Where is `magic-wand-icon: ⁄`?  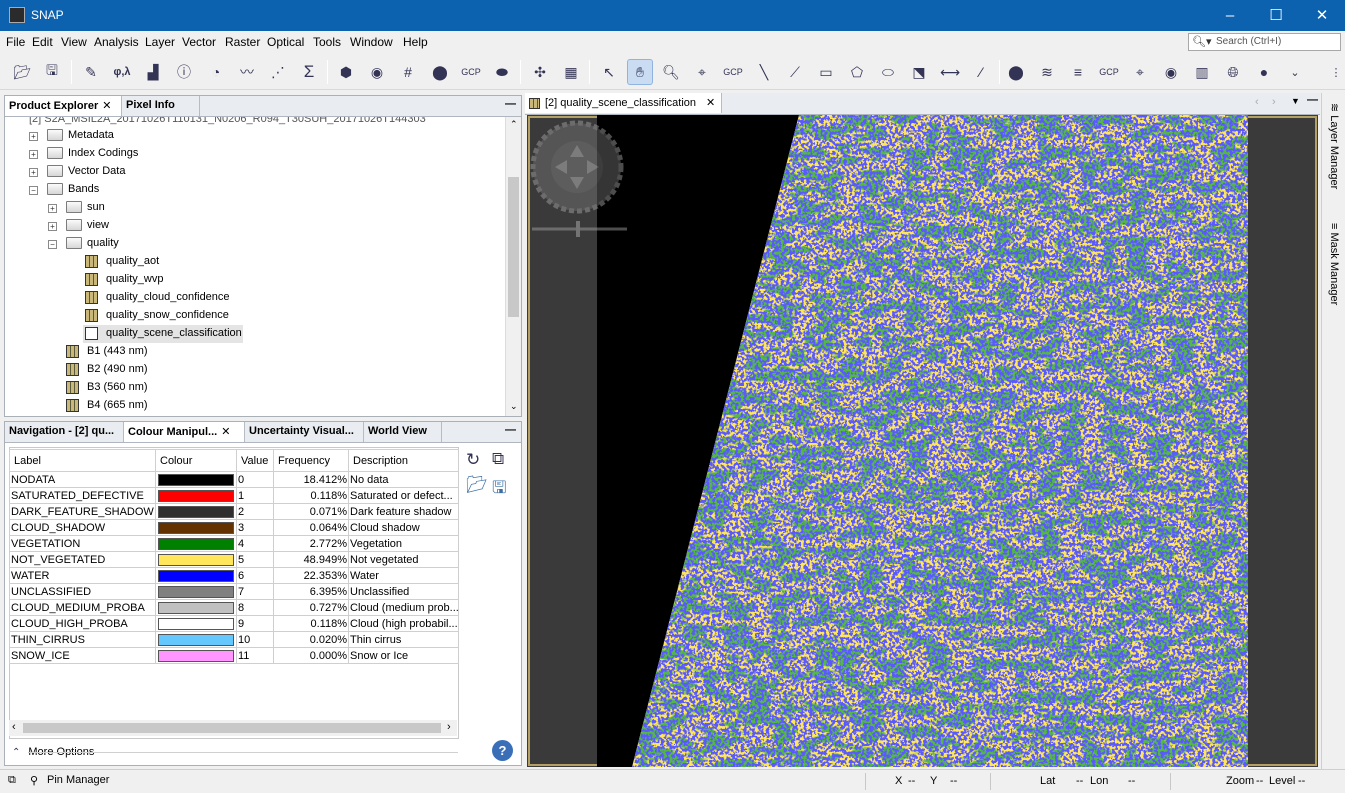
magic-wand-icon: ⁄ is located at coordinates (981, 72).